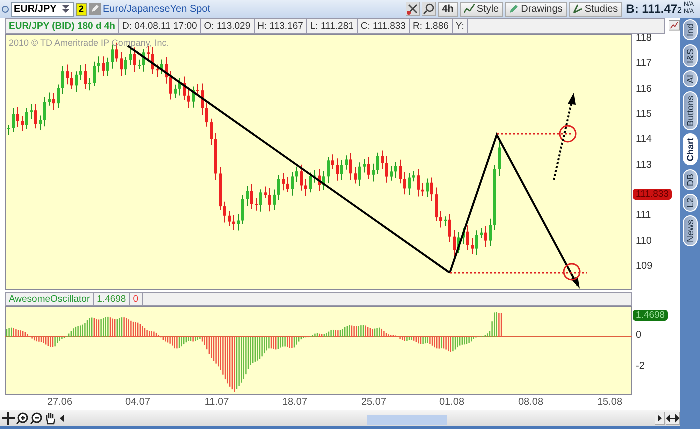  Describe the element at coordinates (228, 26) in the screenshot. I see `info-cell: O: 113.029` at that location.